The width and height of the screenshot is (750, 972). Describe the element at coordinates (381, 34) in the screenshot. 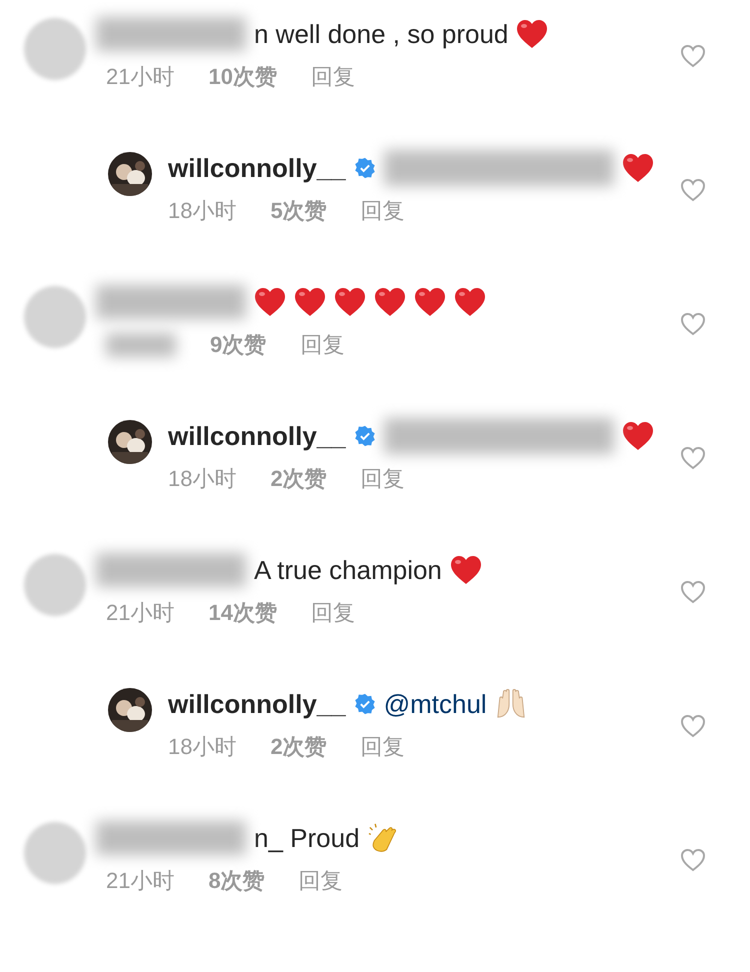

I see `comment-text: n well done , so proud` at that location.